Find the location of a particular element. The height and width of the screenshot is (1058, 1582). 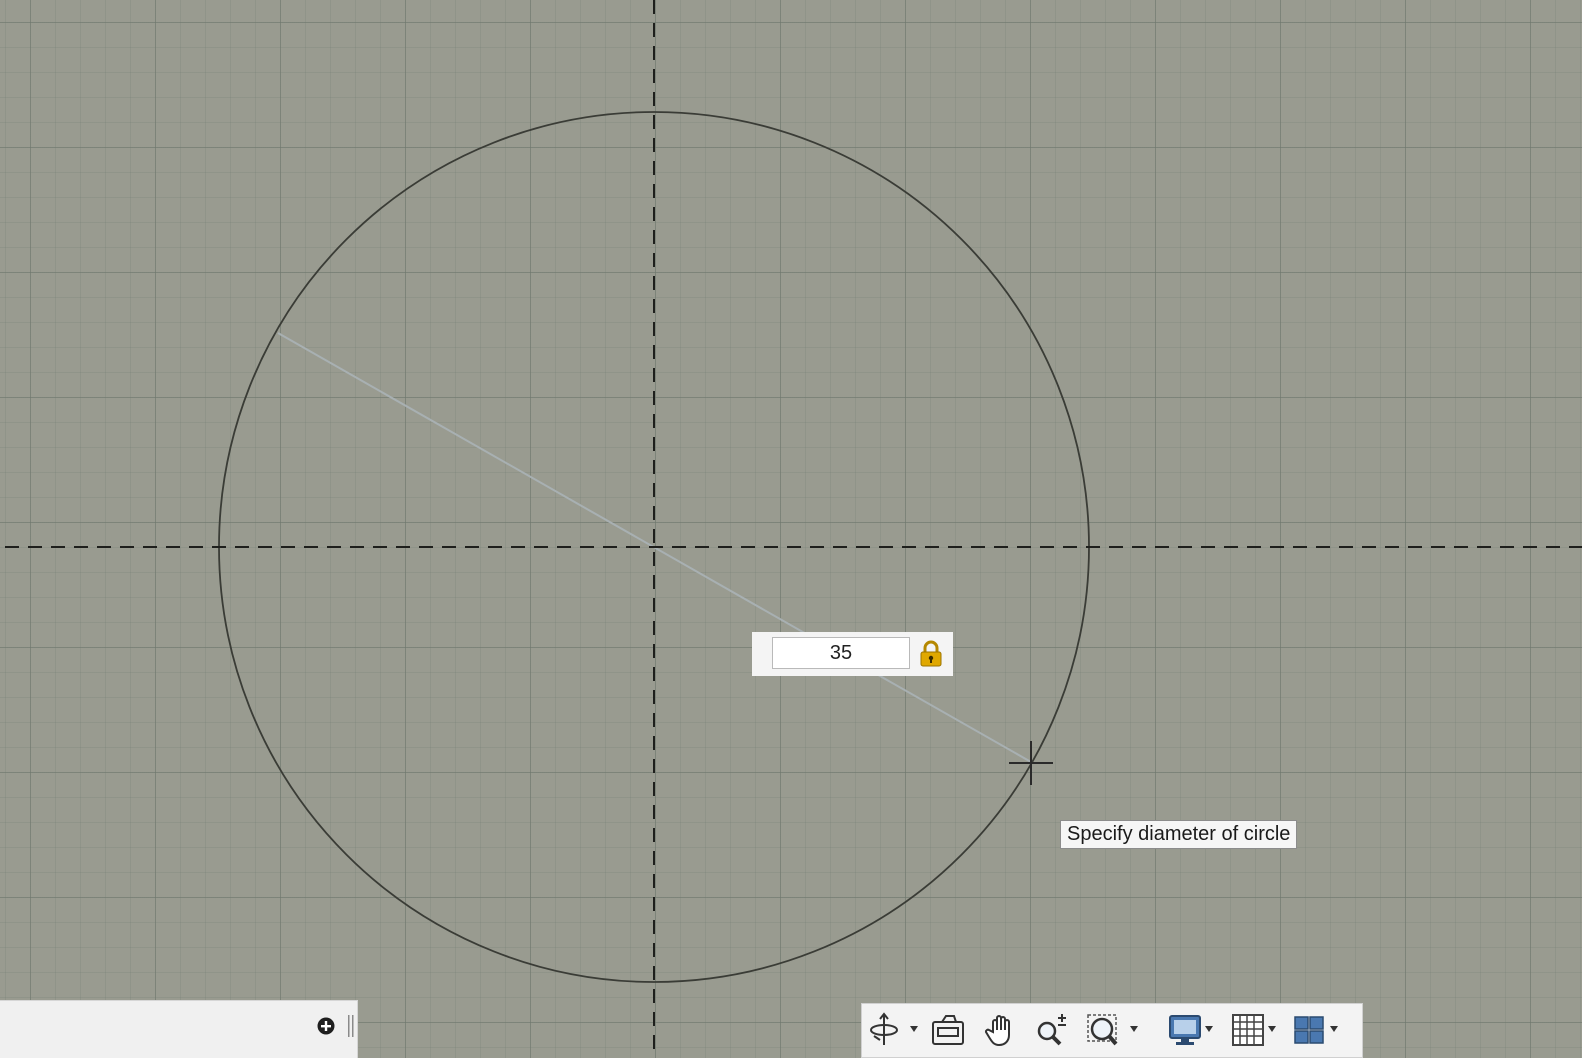

display-settings-icon is located at coordinates (1191, 1030).